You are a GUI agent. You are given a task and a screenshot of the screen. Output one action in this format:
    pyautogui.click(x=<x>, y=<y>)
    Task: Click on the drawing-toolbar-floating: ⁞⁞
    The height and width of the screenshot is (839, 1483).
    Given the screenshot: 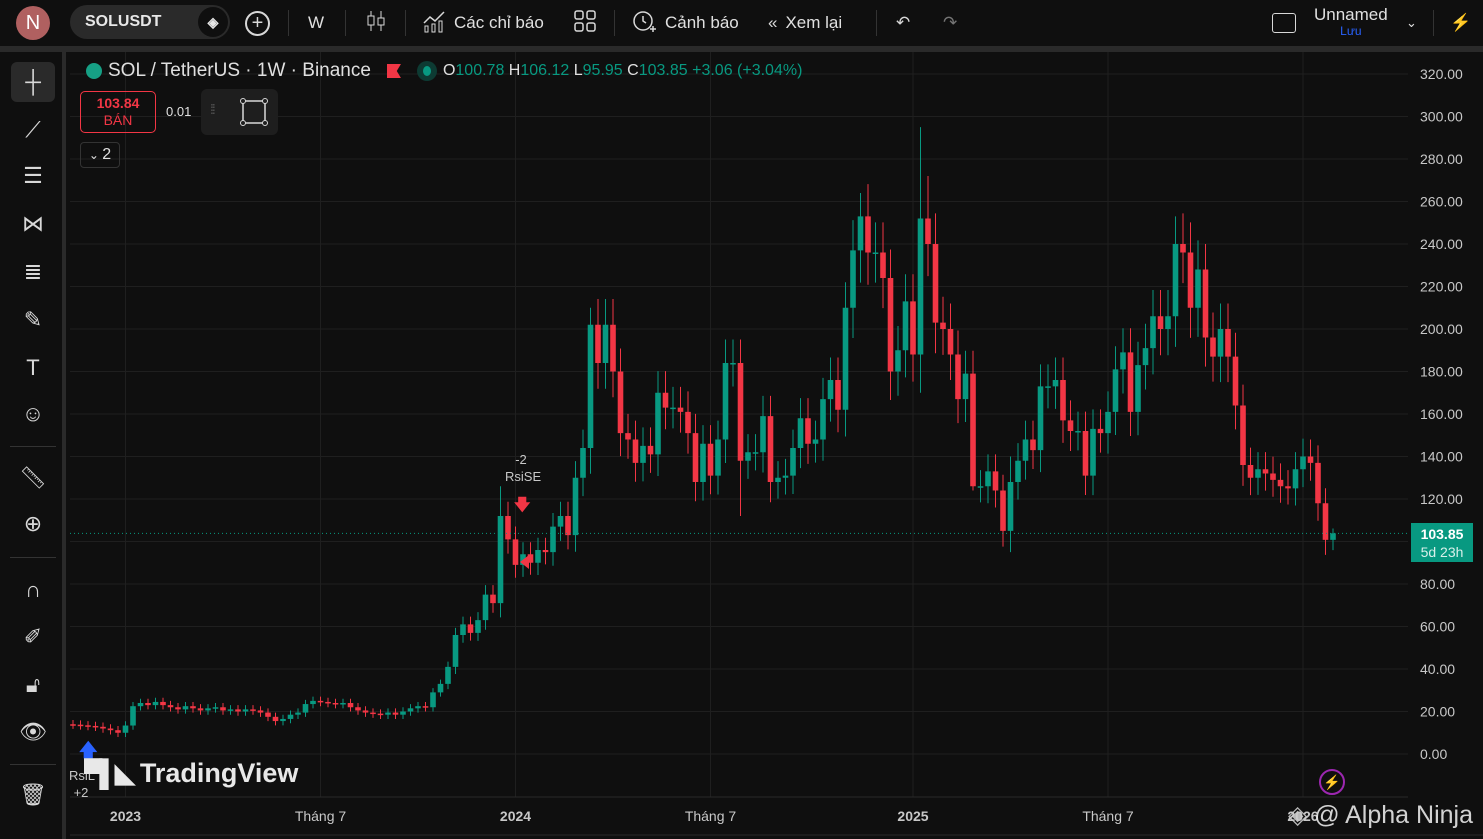 What is the action you would take?
    pyautogui.click(x=239, y=112)
    